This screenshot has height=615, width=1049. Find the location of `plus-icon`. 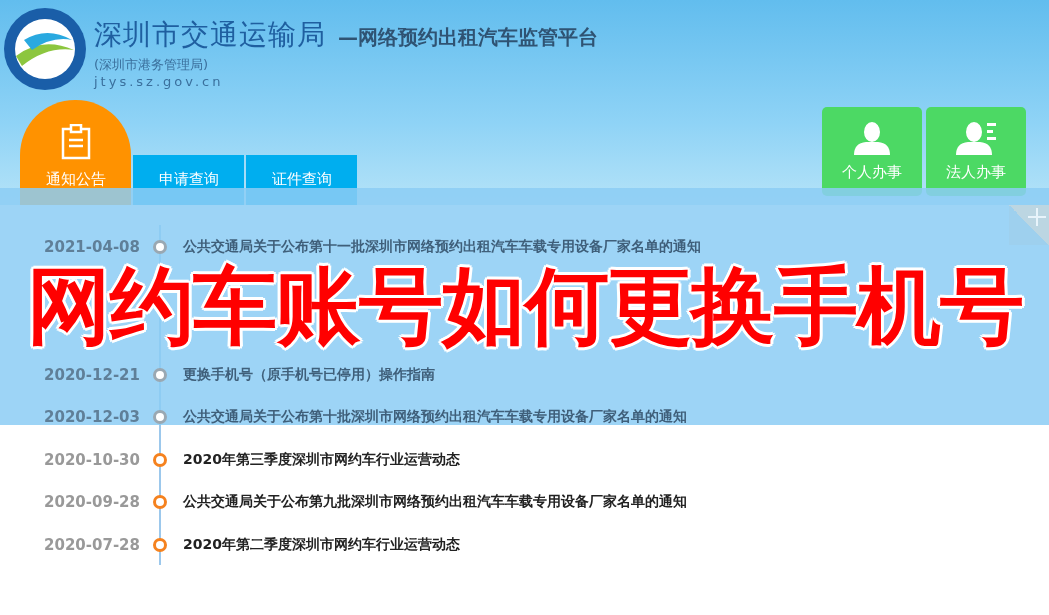

plus-icon is located at coordinates (1037, 217).